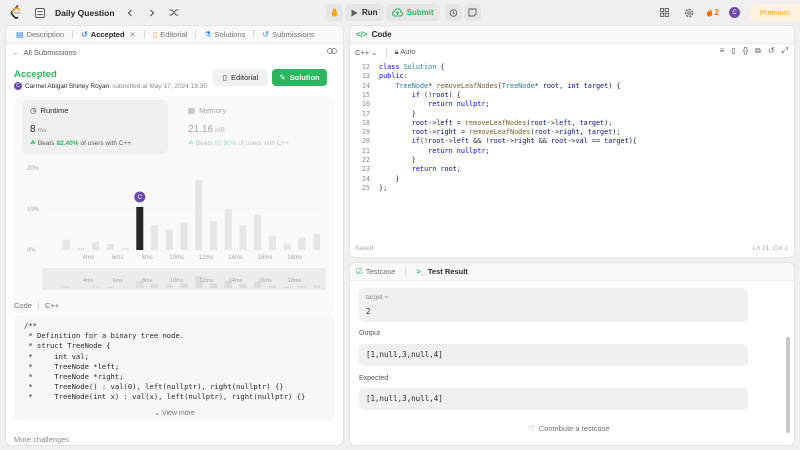  Describe the element at coordinates (365, 76) in the screenshot. I see `line-number: 13` at that location.